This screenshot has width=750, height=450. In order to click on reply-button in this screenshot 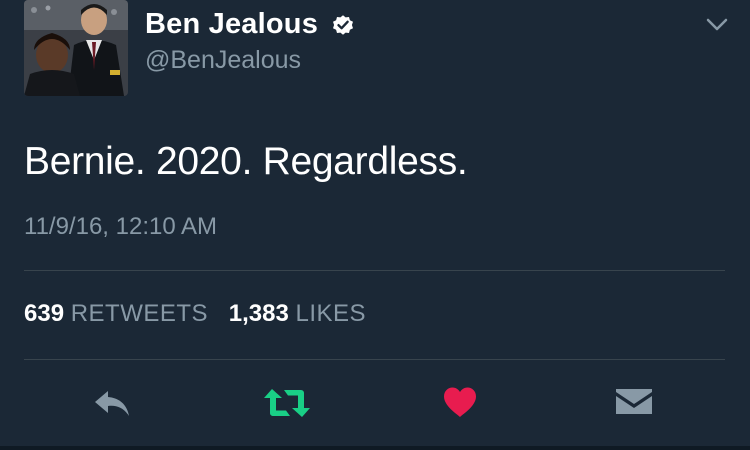, I will do `click(112, 403)`.